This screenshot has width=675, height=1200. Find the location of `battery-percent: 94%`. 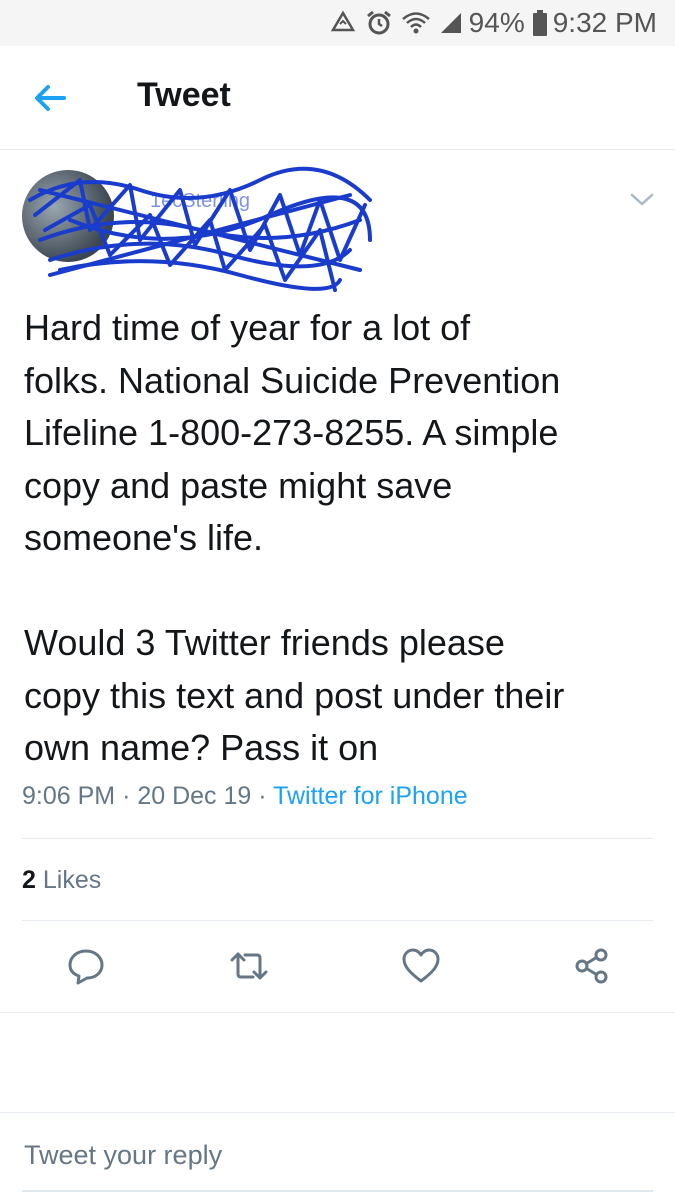

battery-percent: 94% is located at coordinates (496, 22).